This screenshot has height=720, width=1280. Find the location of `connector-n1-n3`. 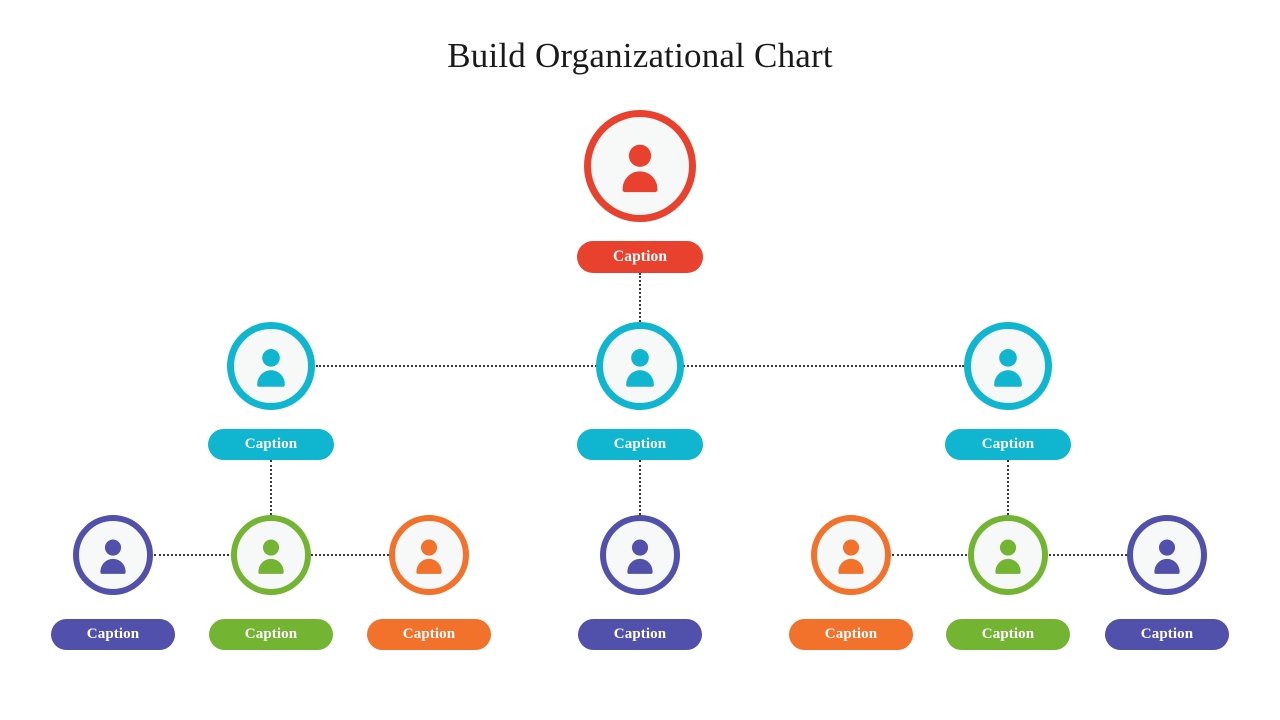

connector-n1-n3 is located at coordinates (640, 297).